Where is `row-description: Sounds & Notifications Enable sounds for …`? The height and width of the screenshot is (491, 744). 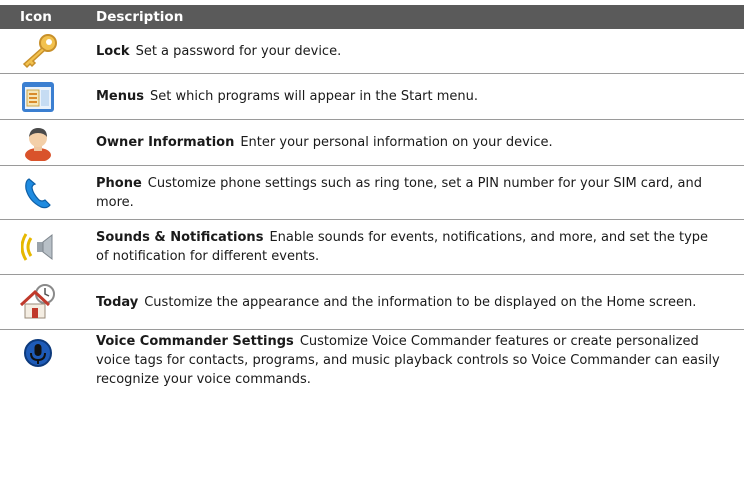 row-description: Sounds & Notifications Enable sounds for … is located at coordinates (420, 247).